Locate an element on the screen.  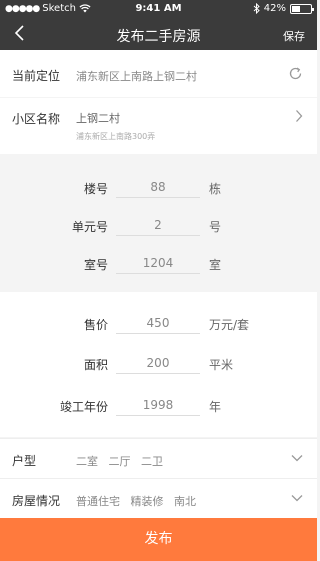
area-label: 面积 is located at coordinates (95, 365).